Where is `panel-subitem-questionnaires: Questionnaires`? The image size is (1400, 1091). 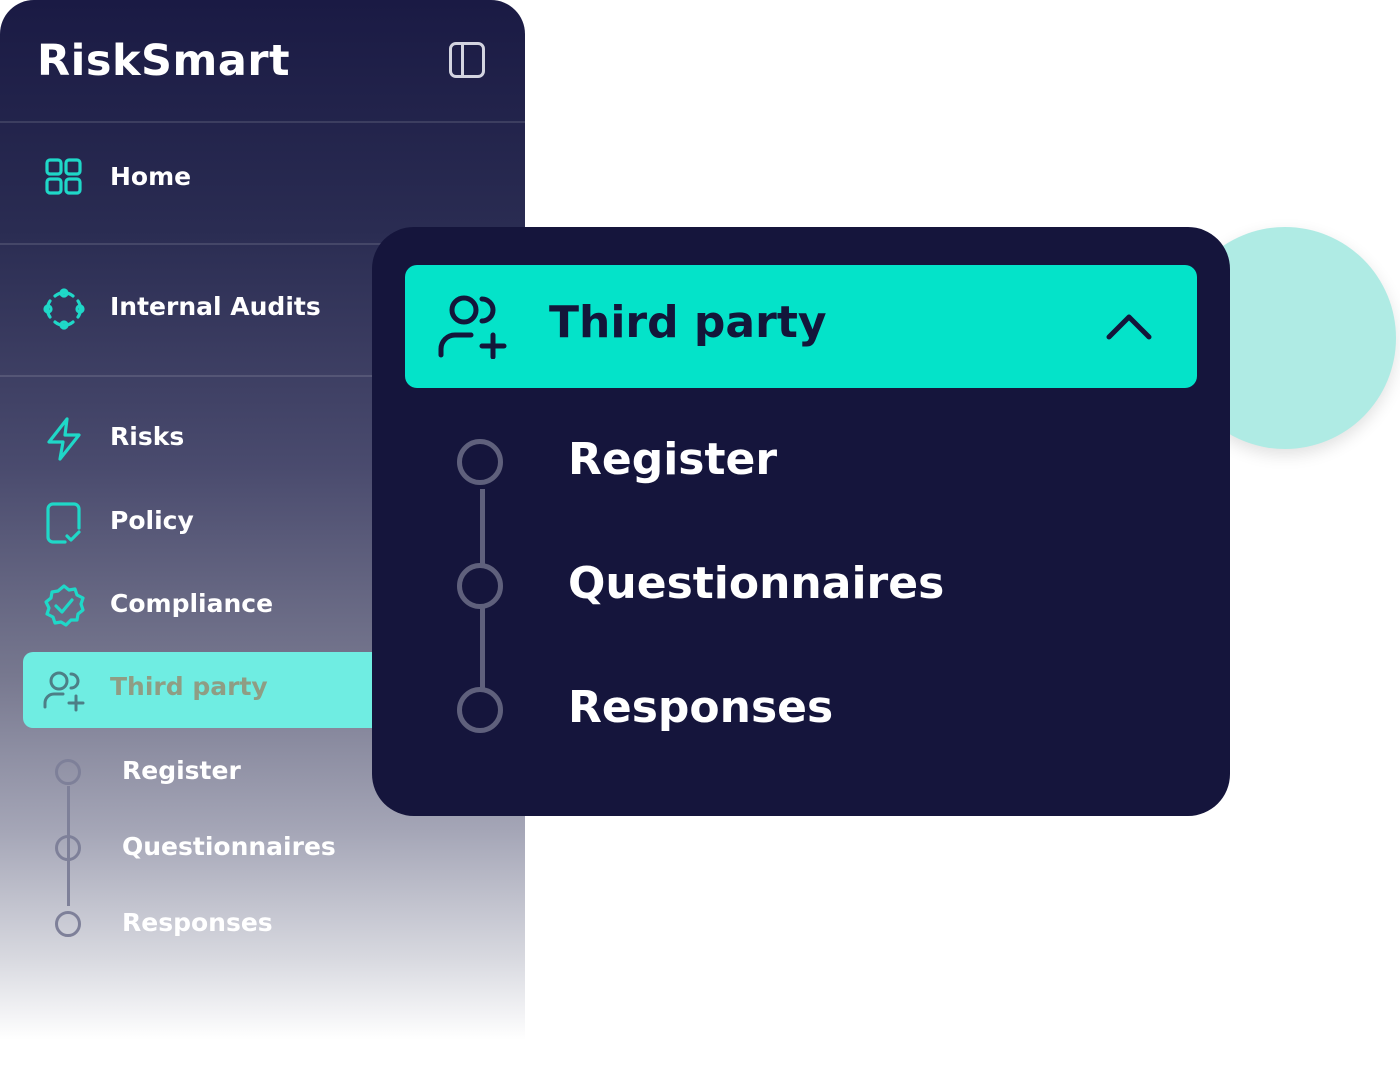
panel-subitem-questionnaires: Questionnaires is located at coordinates (812, 586).